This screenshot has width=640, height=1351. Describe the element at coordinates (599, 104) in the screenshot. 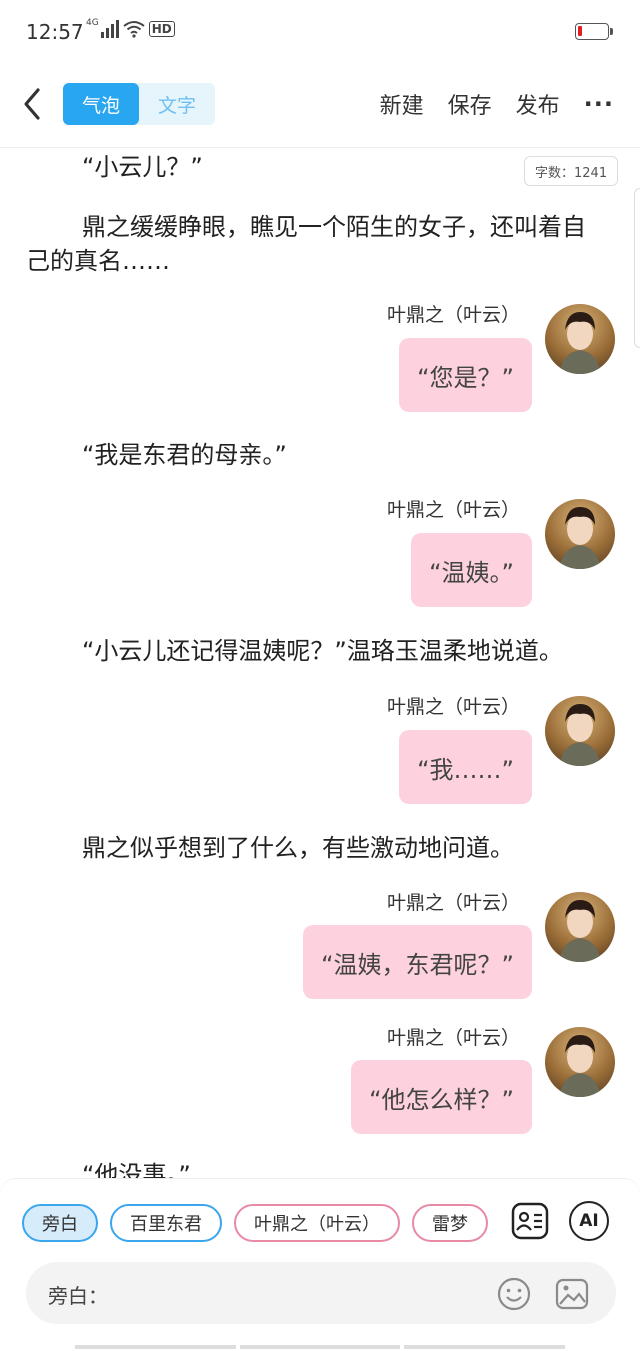

I see `more-icon: ···` at that location.